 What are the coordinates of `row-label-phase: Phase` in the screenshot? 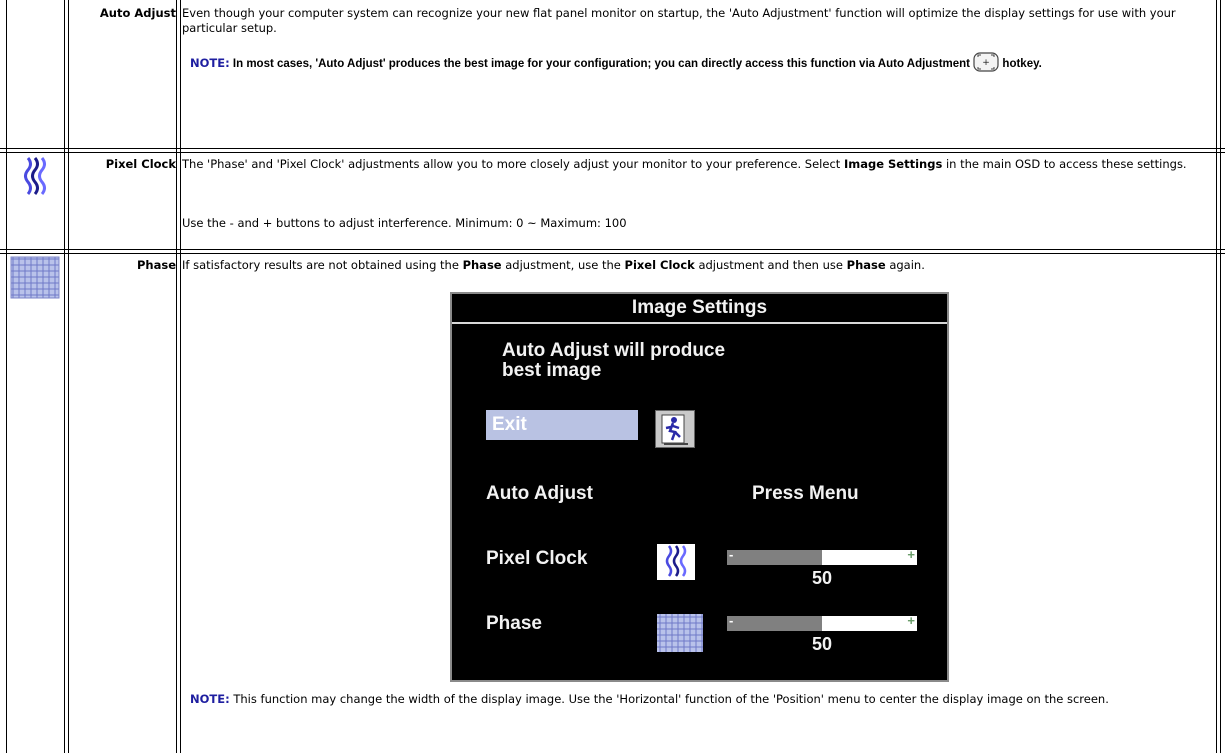 It's located at (156, 265).